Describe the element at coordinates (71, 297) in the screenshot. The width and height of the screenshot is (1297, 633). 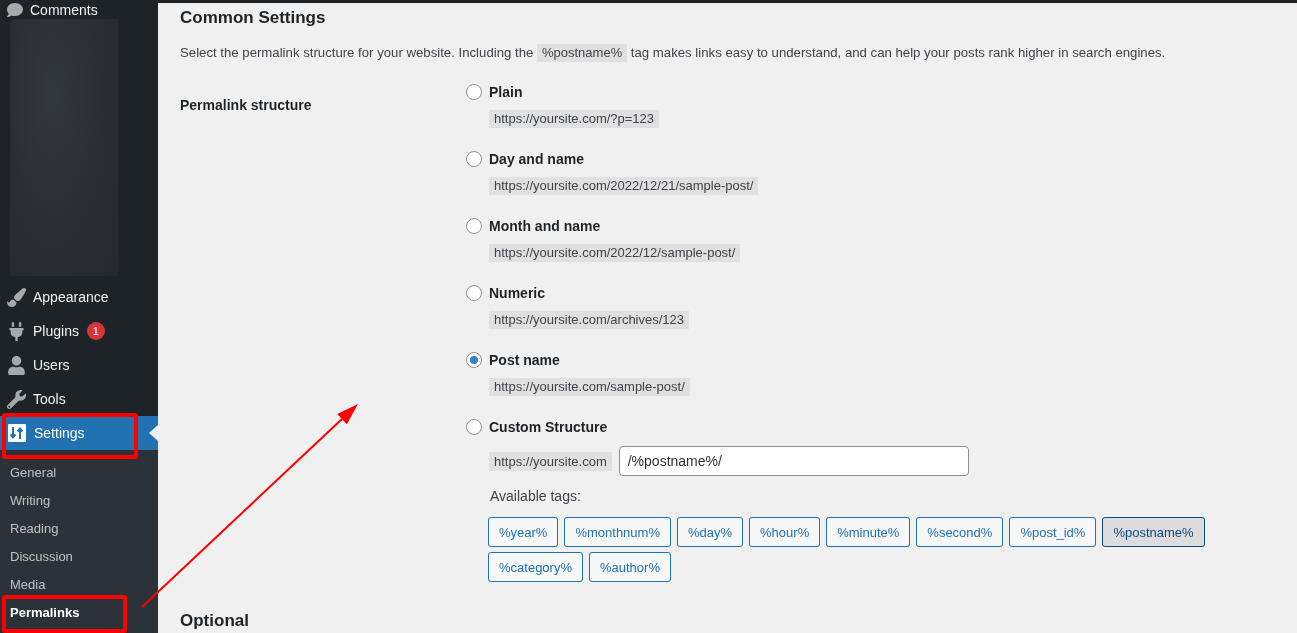
I see `sidebar-label: Appearance` at that location.